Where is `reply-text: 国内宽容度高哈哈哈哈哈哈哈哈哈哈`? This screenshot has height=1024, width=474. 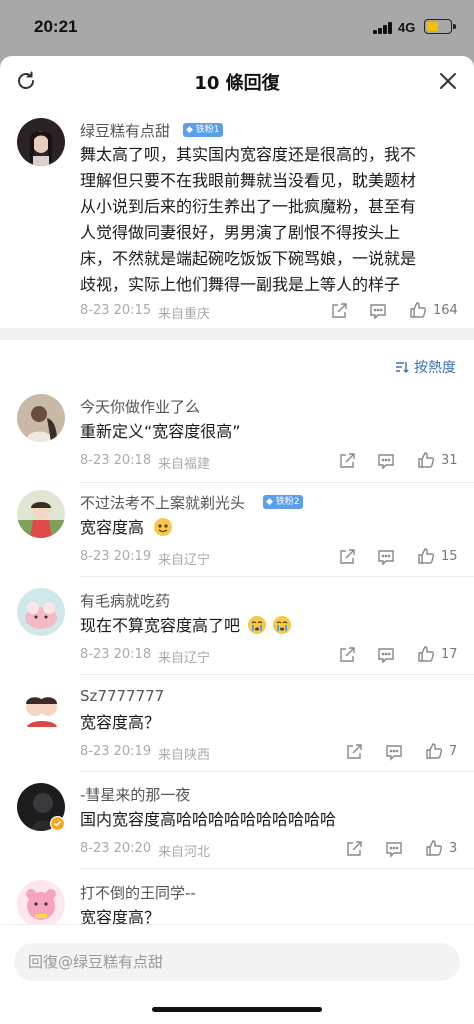 reply-text: 国内宽容度高哈哈哈哈哈哈哈哈哈哈 is located at coordinates (208, 819).